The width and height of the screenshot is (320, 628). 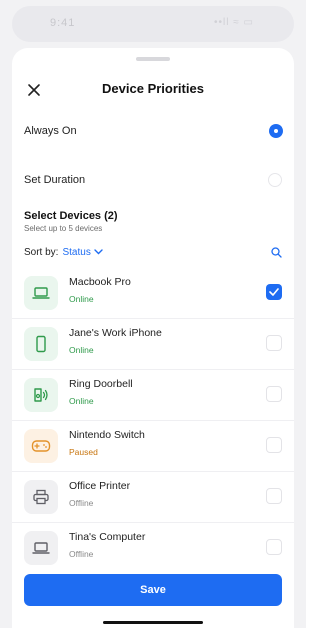 I want to click on option-label: Always On, so click(x=50, y=131).